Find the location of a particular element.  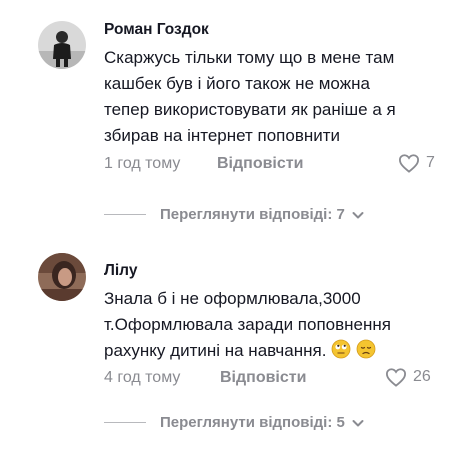

view-replies-button: Переглянути відповіді: 7 is located at coordinates (234, 214).